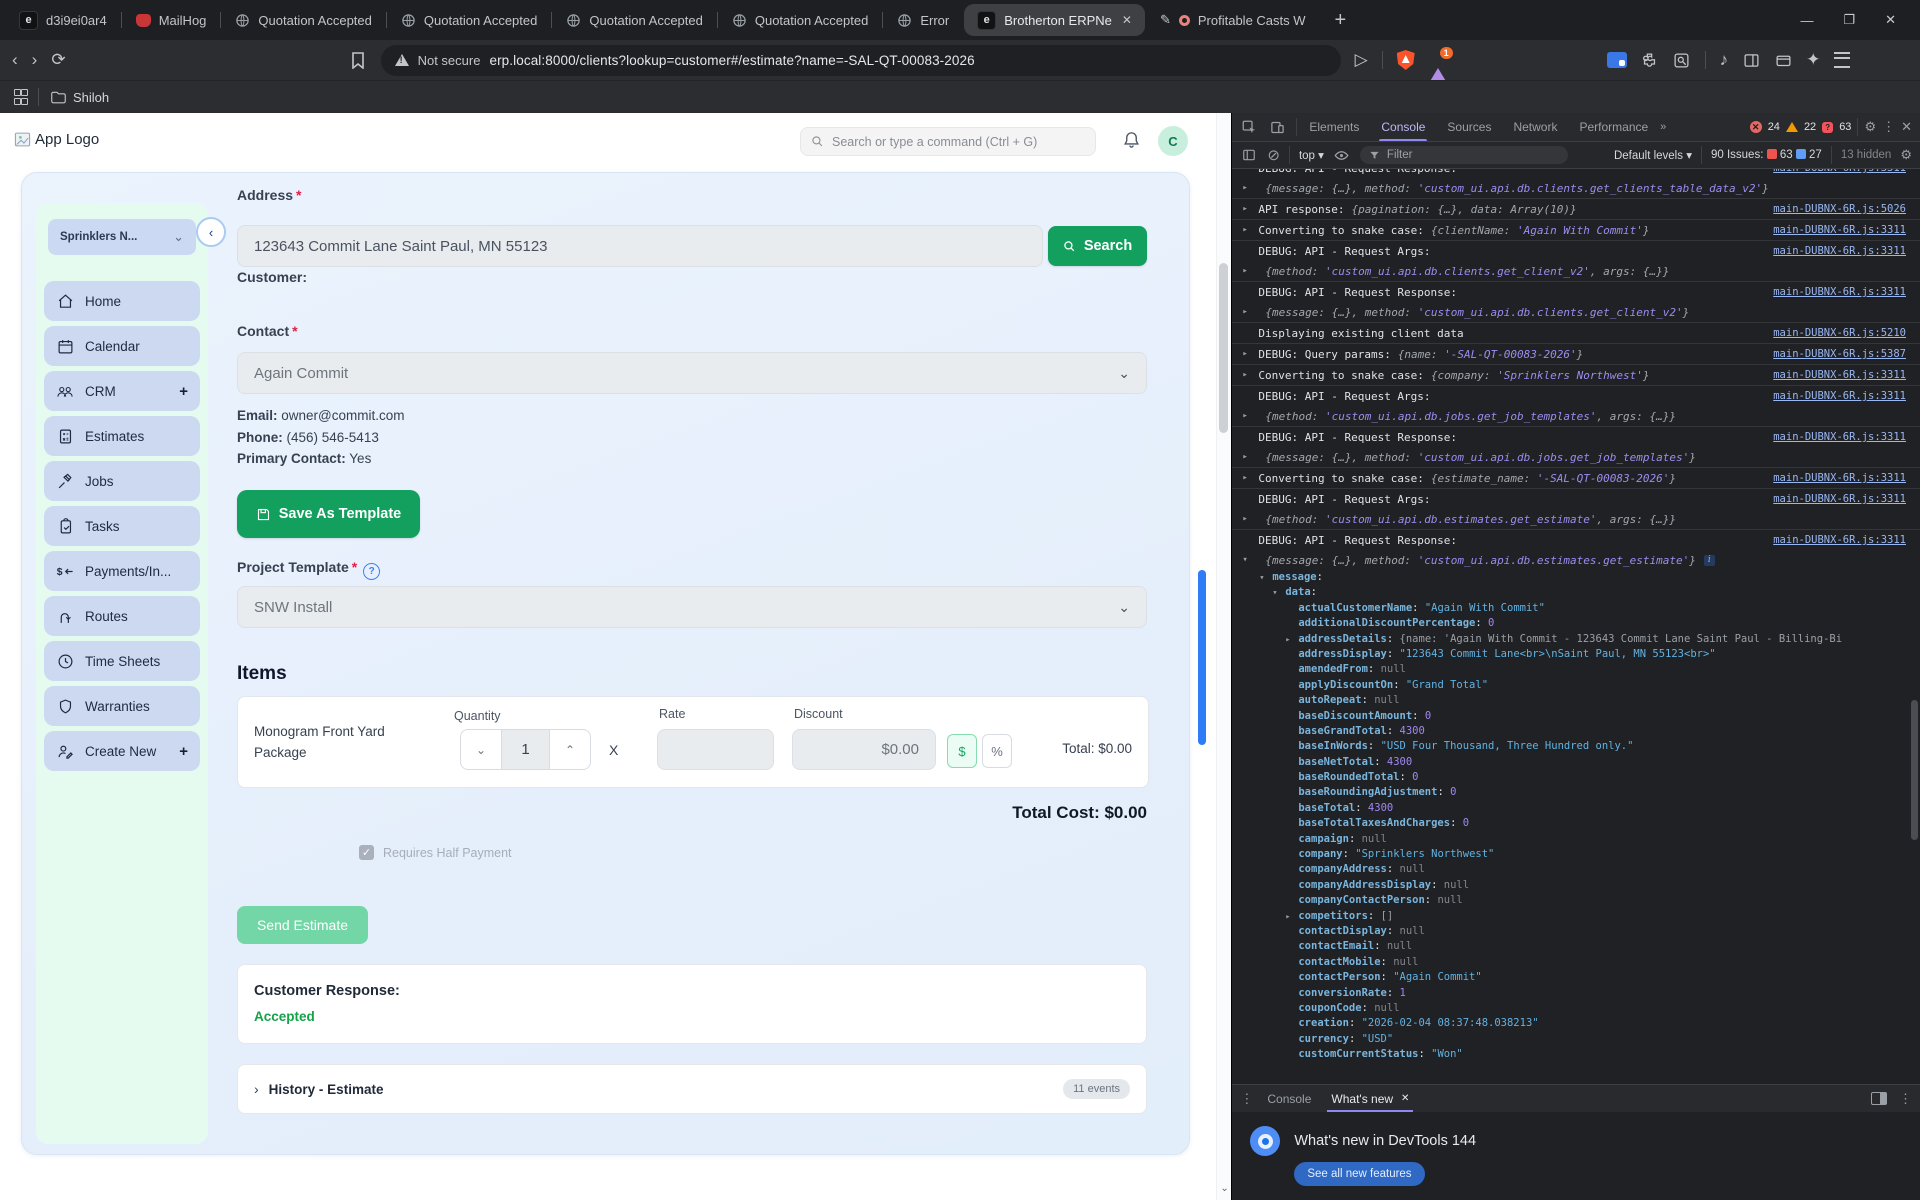 Image resolution: width=1920 pixels, height=1200 pixels. I want to click on console-sidebar-icon, so click(1249, 155).